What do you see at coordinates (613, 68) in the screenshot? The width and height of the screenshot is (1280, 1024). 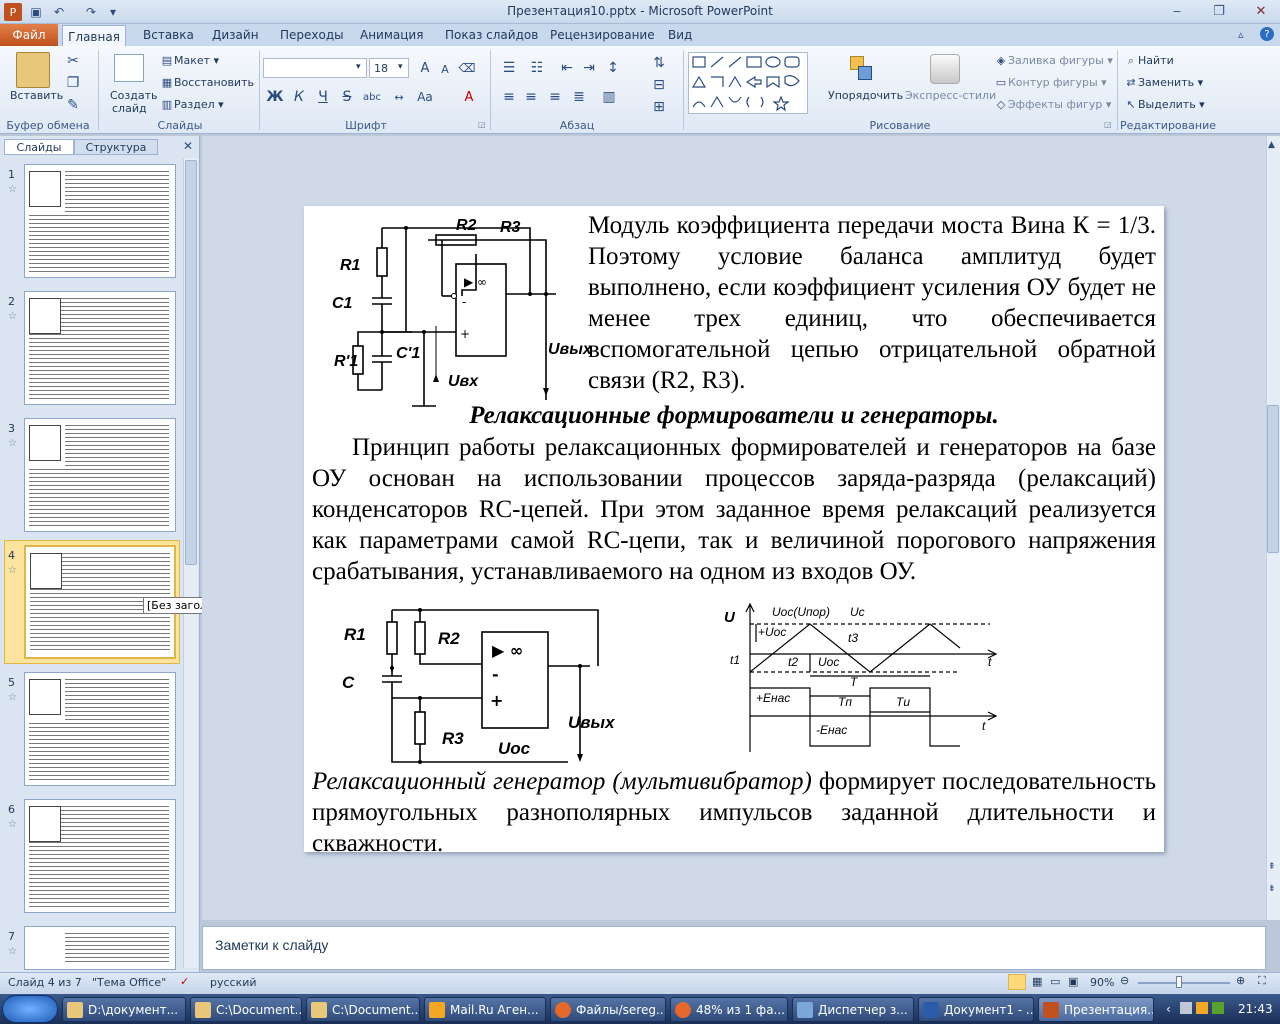 I see `line-spacing-icon: ↕` at bounding box center [613, 68].